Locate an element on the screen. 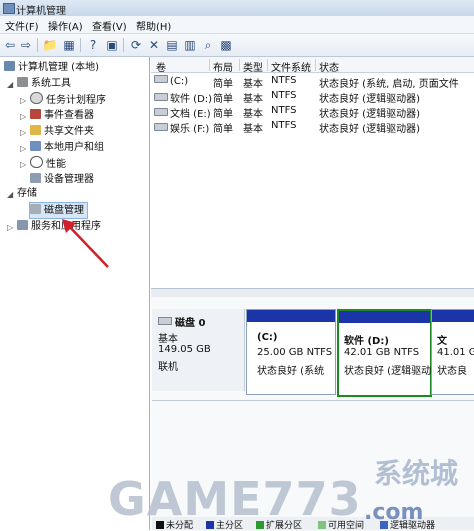 This screenshot has width=474, height=531. refresh-icon: ⟳ is located at coordinates (136, 45).